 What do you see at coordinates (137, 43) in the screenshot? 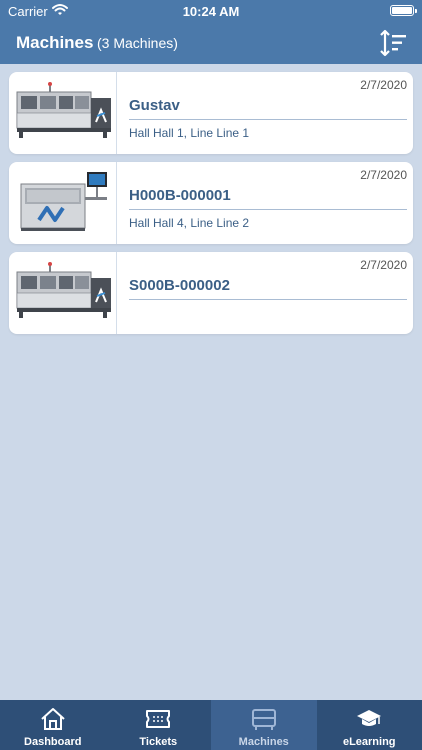
I see `machine-count: (3 Machines)` at bounding box center [137, 43].